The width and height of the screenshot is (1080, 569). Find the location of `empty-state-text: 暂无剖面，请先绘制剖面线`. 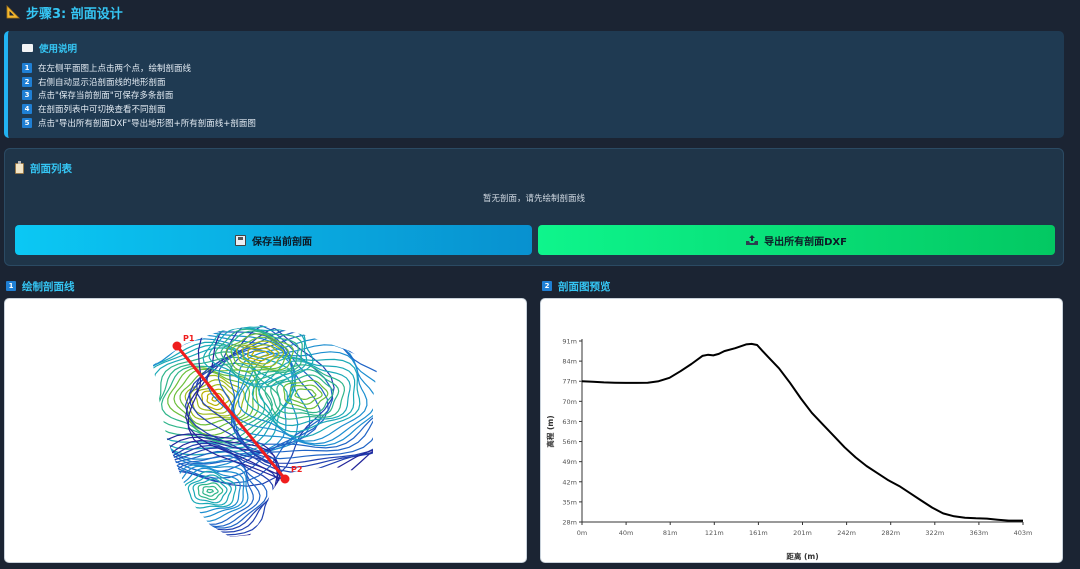

empty-state-text: 暂无剖面，请先绘制剖面线 is located at coordinates (533, 199).